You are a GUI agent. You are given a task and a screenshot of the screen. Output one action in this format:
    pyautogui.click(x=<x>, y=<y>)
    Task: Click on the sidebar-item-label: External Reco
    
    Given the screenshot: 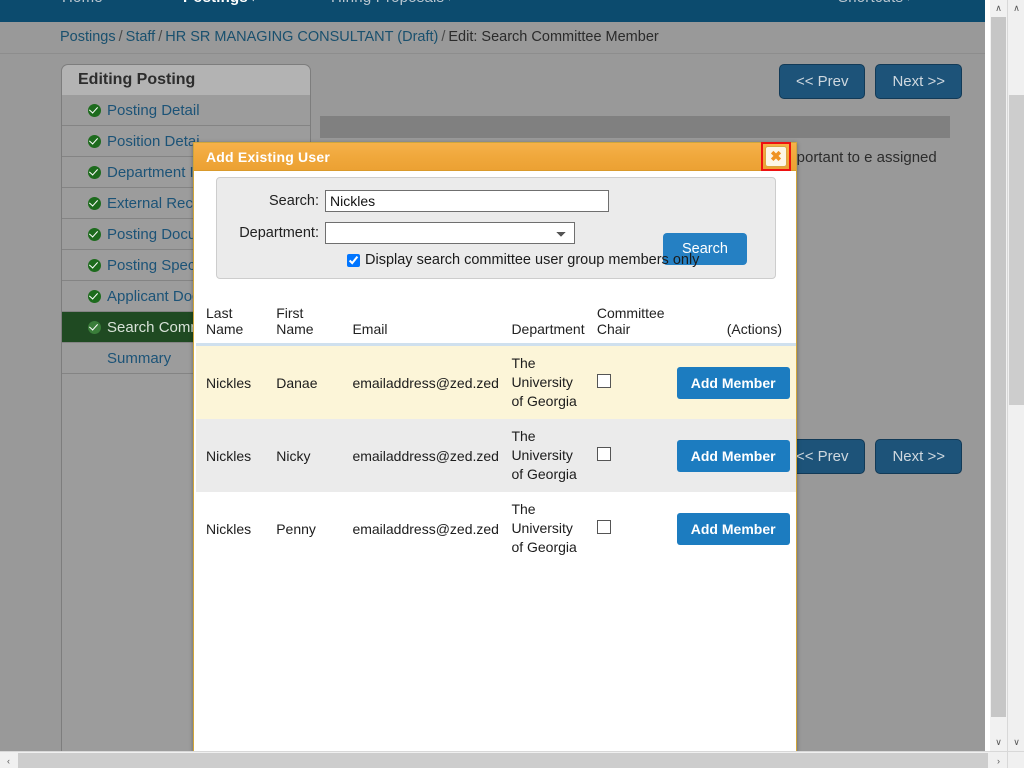 What is the action you would take?
    pyautogui.click(x=154, y=203)
    